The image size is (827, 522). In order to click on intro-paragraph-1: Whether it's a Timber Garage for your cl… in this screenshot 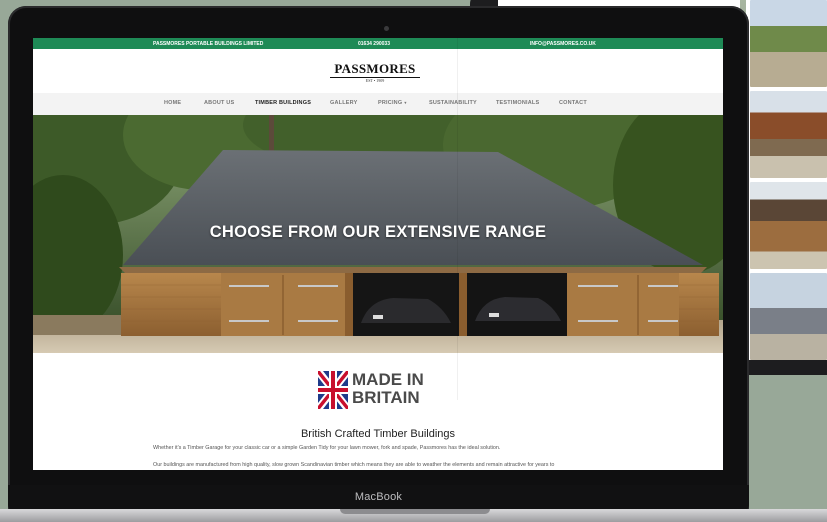, I will do `click(327, 448)`.